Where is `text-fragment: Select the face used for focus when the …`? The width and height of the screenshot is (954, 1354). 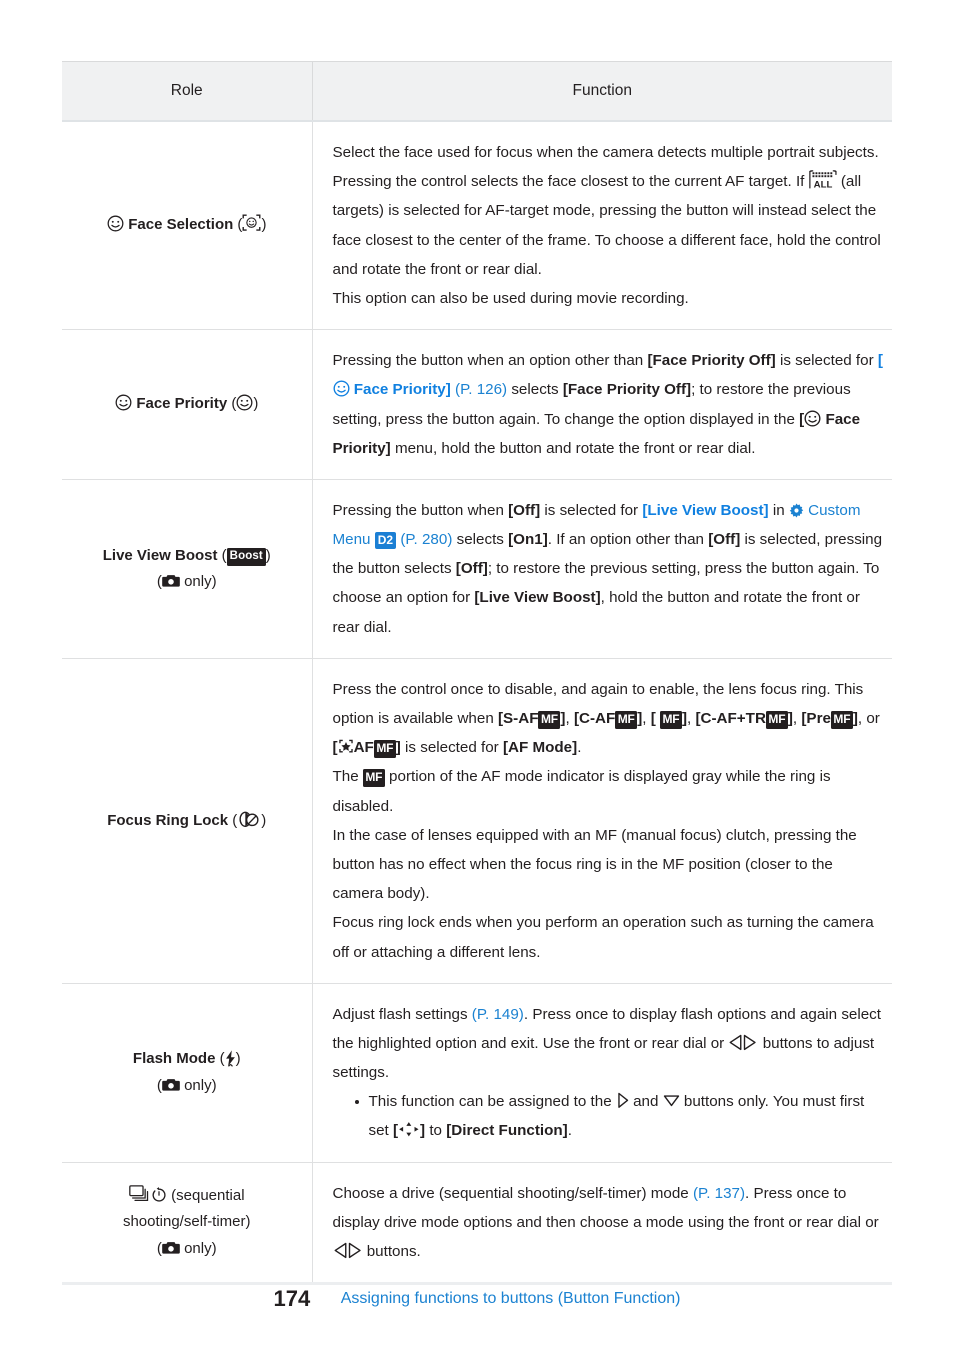
text-fragment: Select the face used for focus when the … is located at coordinates (605, 167).